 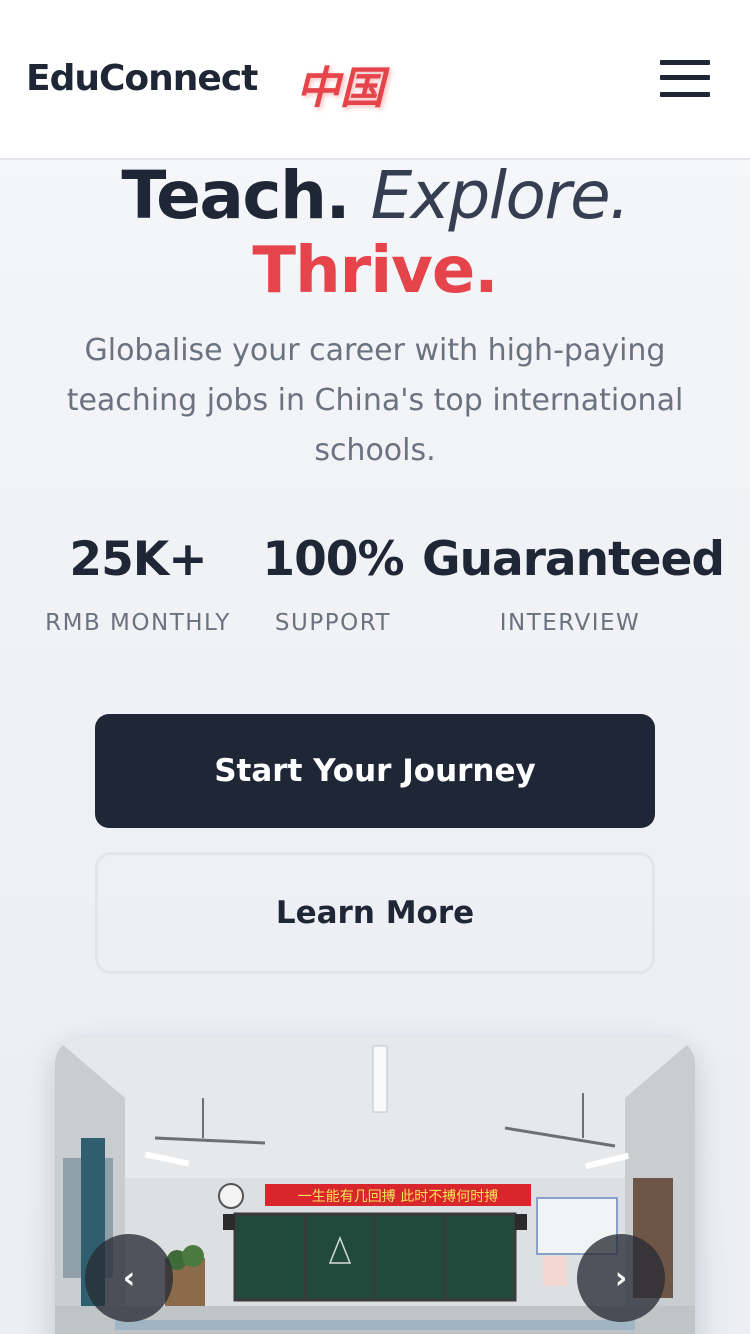 What do you see at coordinates (138, 623) in the screenshot?
I see `stat-label: RMB MONTHLY` at bounding box center [138, 623].